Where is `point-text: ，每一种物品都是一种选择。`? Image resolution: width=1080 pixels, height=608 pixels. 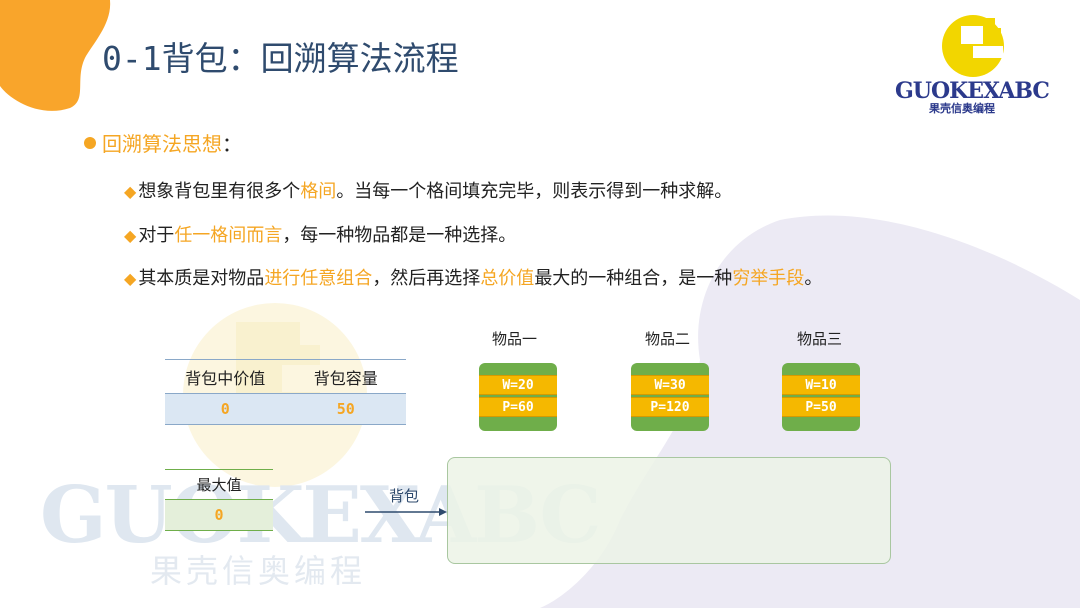 point-text: ，每一种物品都是一种选择。 is located at coordinates (399, 235).